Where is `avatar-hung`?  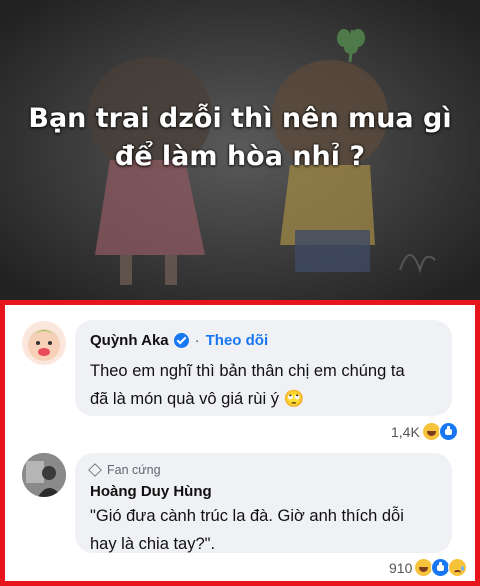
avatar-hung is located at coordinates (44, 475).